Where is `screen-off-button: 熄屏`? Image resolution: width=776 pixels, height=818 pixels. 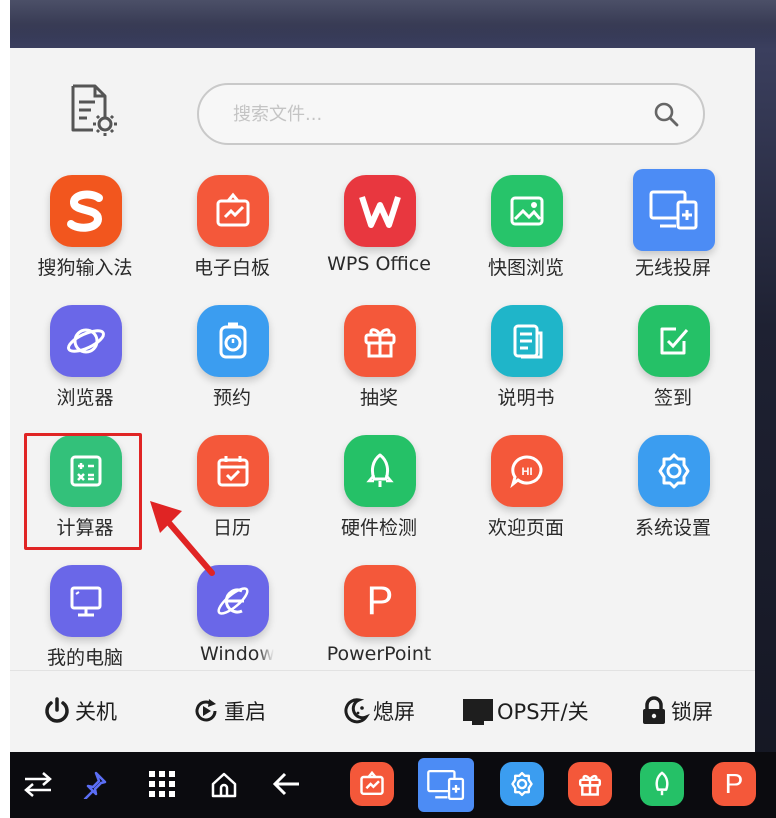
screen-off-button: 熄屏 is located at coordinates (377, 711).